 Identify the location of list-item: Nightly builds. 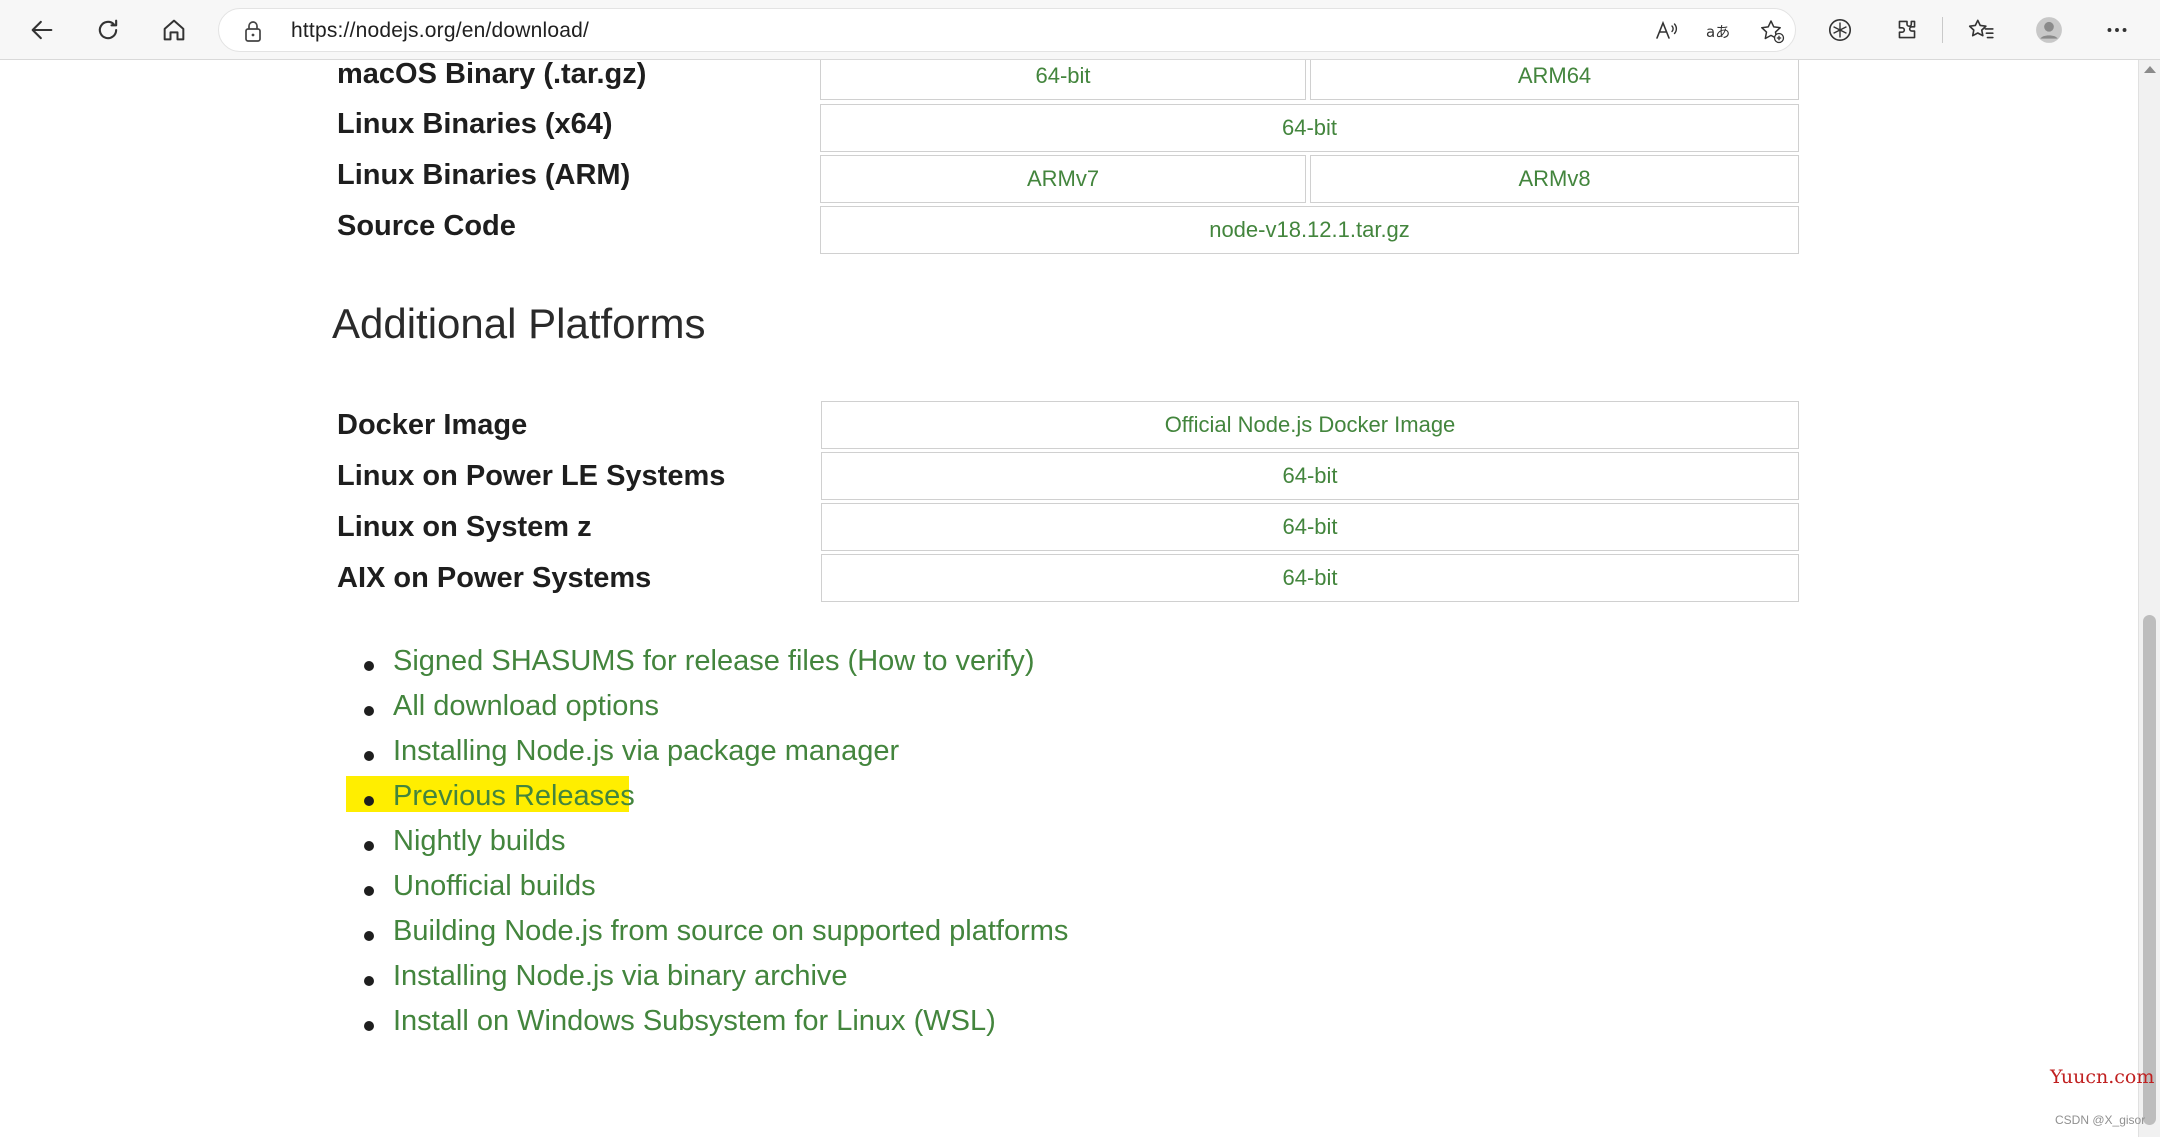
(940, 845).